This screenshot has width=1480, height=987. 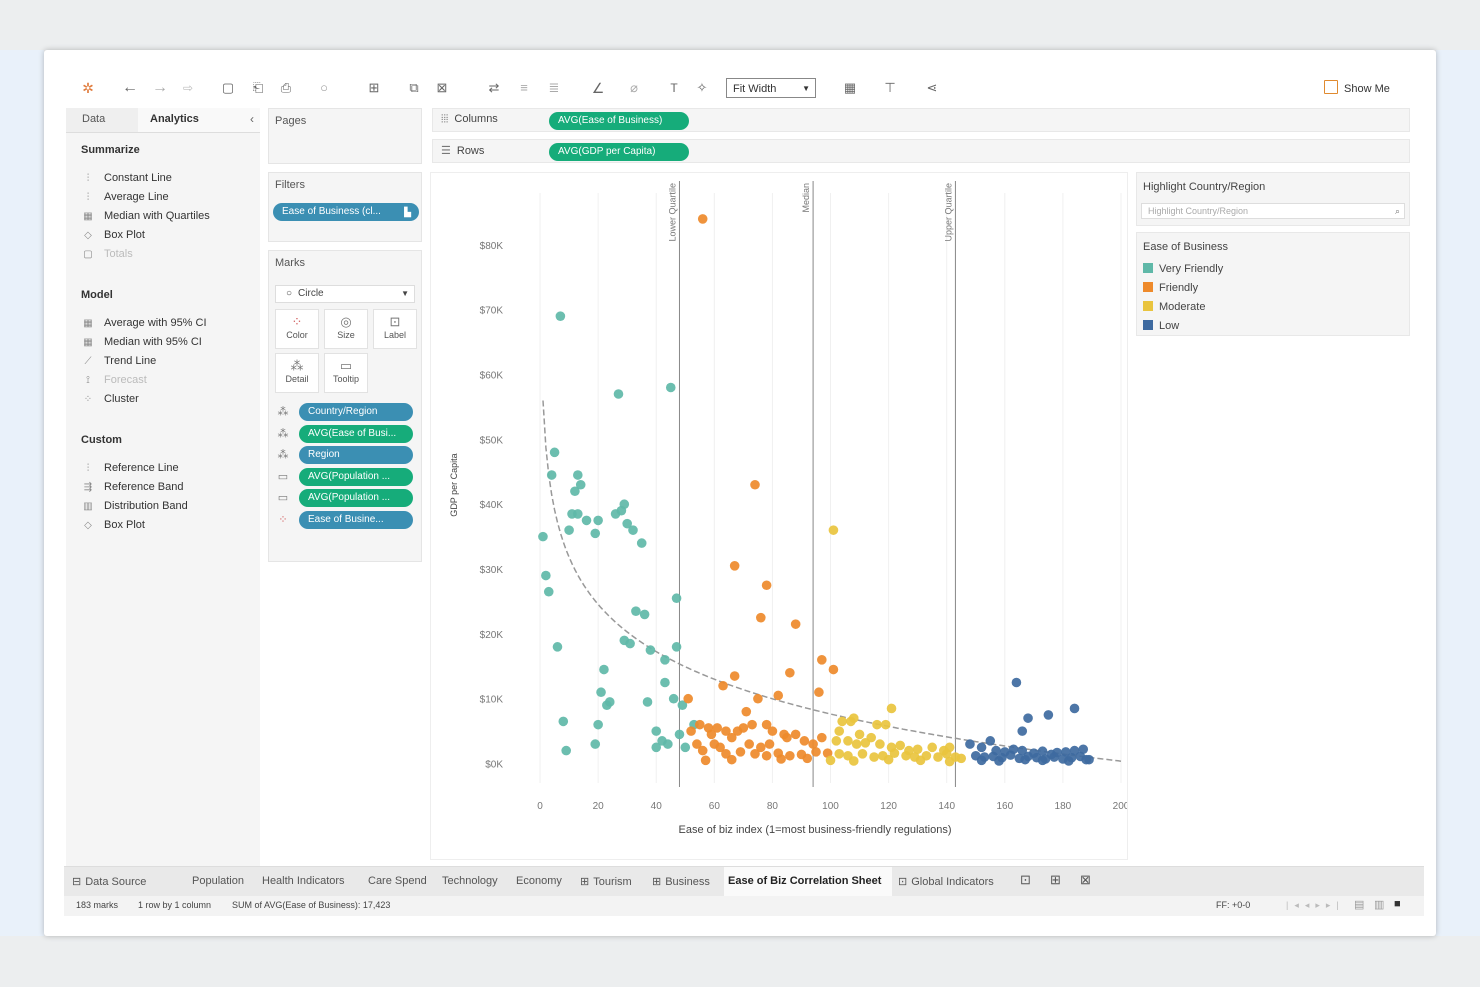 What do you see at coordinates (494, 88) in the screenshot?
I see `swap-icon: ⇄` at bounding box center [494, 88].